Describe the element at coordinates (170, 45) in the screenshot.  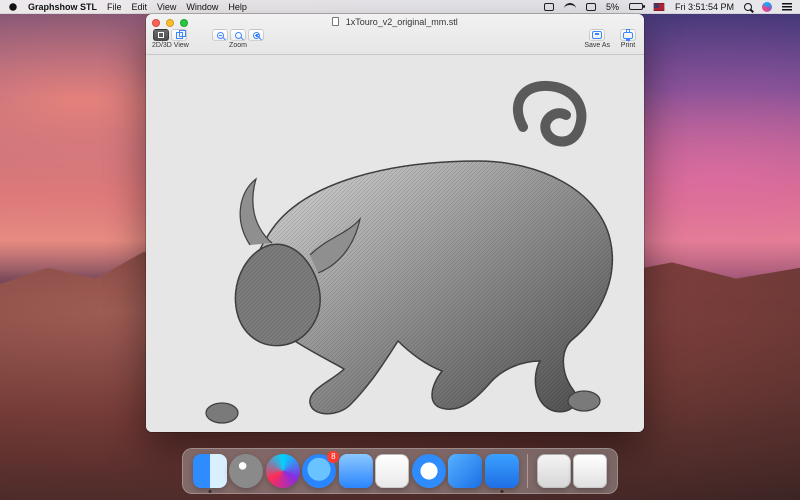
I see `view-toolbar-label: 2D/3D View` at that location.